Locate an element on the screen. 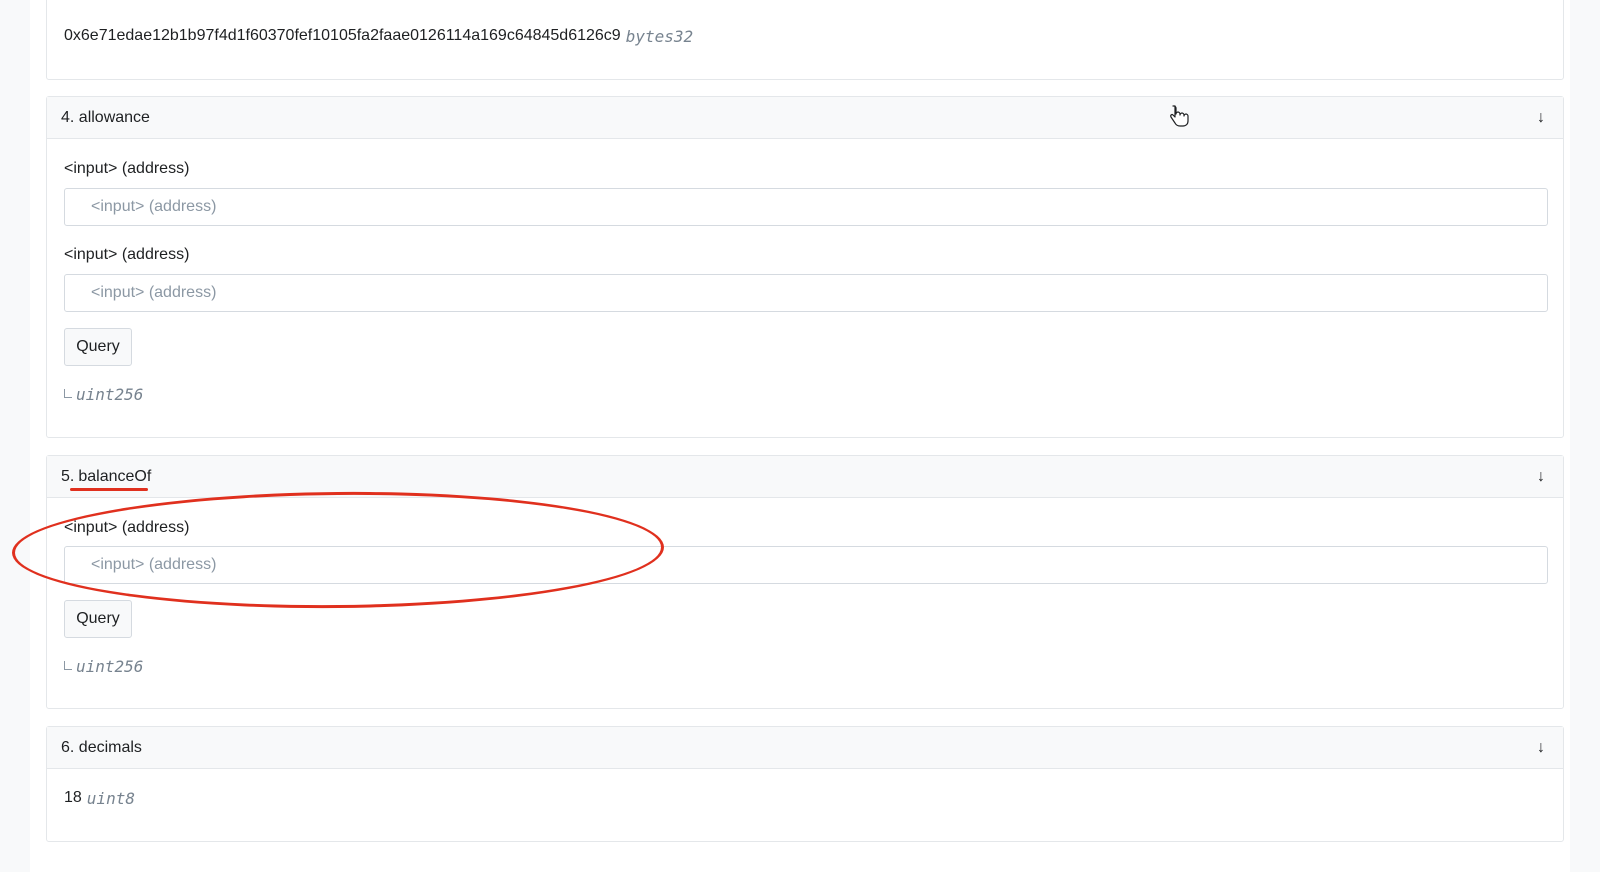 The image size is (1600, 872). allowance-input2-label: <input> (address) is located at coordinates (127, 254).